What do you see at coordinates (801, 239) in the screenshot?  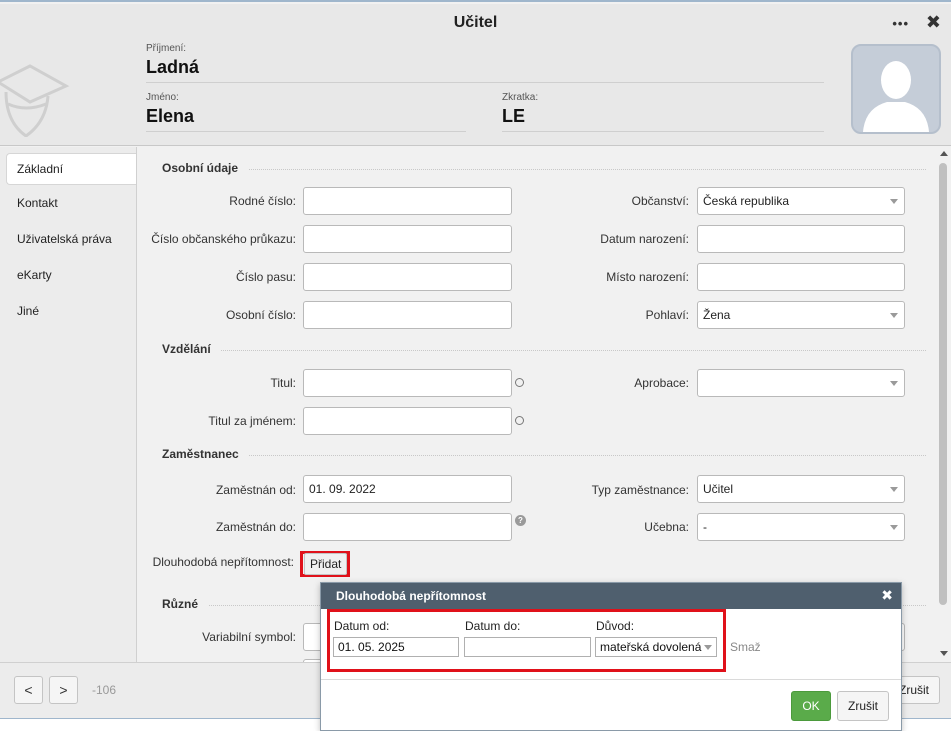 I see `birth-date-input` at bounding box center [801, 239].